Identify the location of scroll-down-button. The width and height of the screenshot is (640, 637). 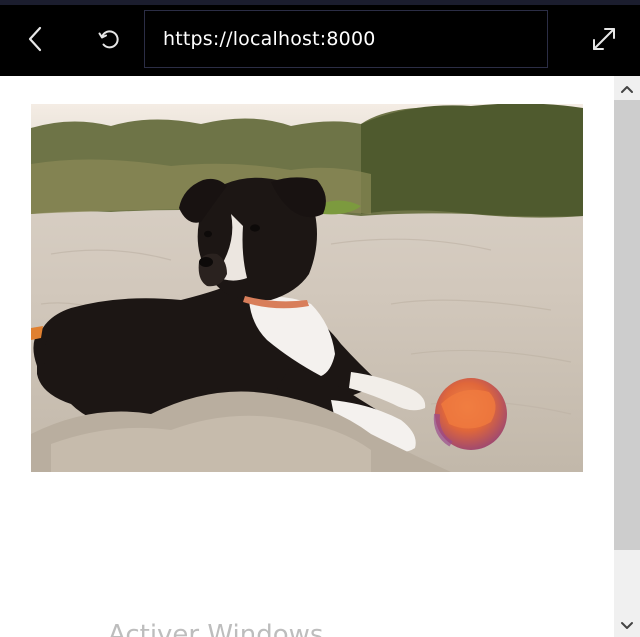
(627, 625).